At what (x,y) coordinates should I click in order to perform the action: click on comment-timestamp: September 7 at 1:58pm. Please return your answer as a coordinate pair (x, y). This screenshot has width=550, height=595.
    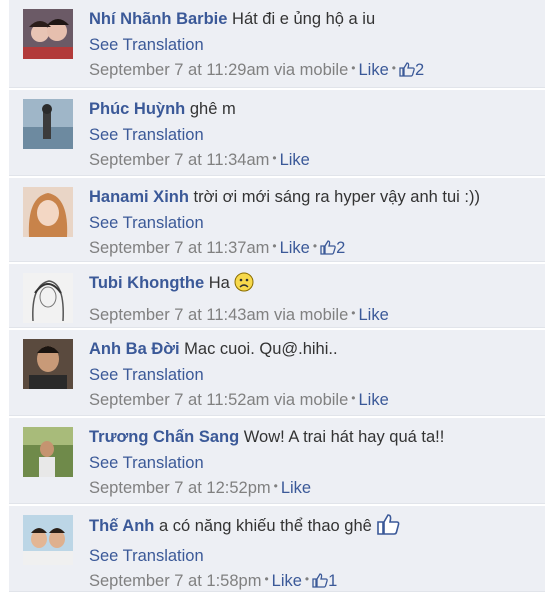
    Looking at the image, I should click on (175, 581).